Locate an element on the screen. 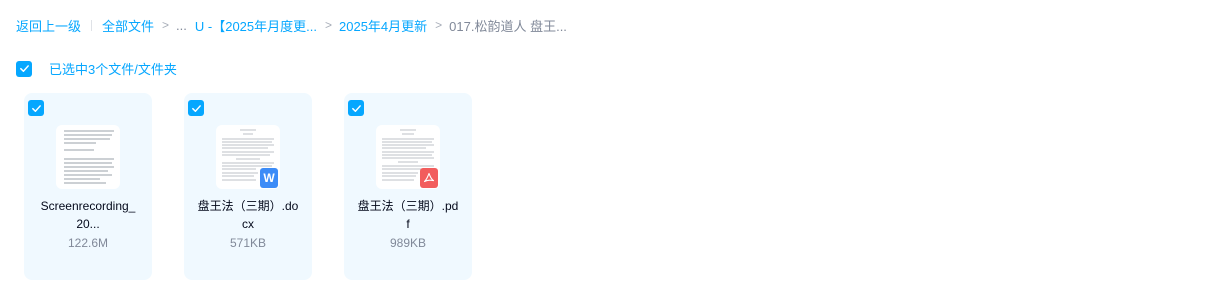 This screenshot has height=305, width=1227. file-size: 122.6M is located at coordinates (88, 243).